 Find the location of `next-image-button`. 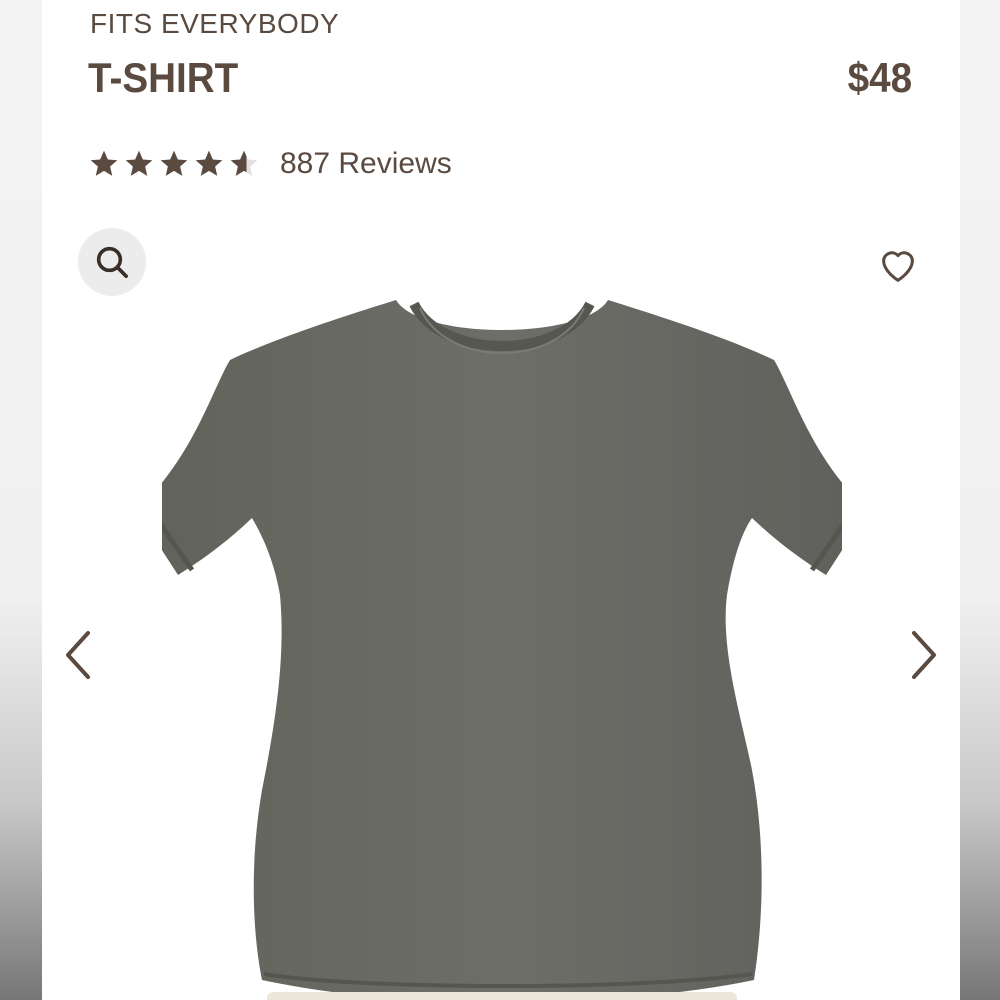

next-image-button is located at coordinates (923, 655).